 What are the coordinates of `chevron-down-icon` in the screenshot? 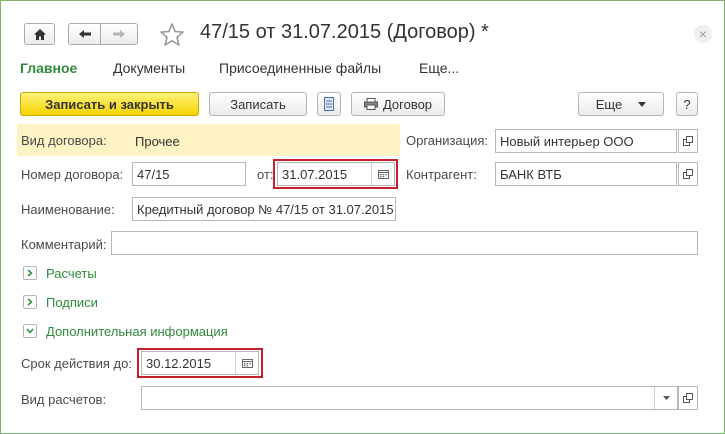 It's located at (30, 331).